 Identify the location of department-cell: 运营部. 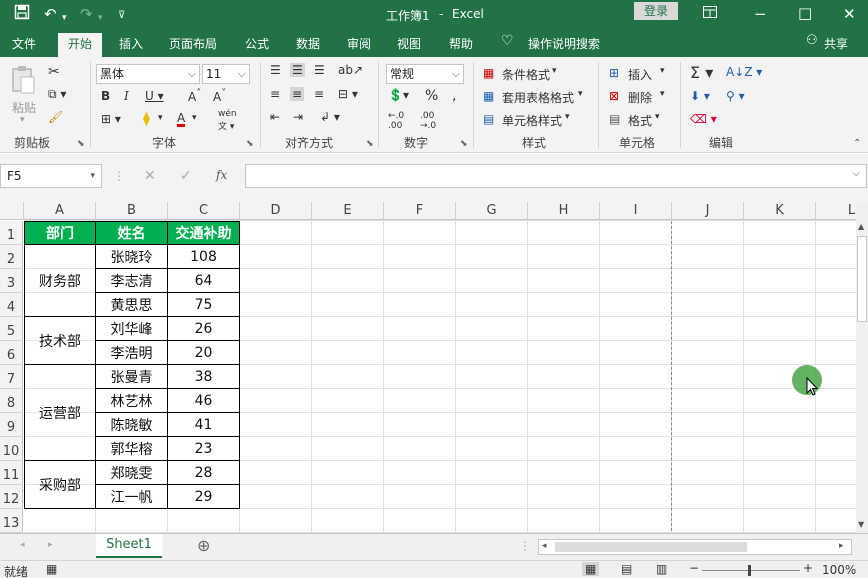
(60, 413).